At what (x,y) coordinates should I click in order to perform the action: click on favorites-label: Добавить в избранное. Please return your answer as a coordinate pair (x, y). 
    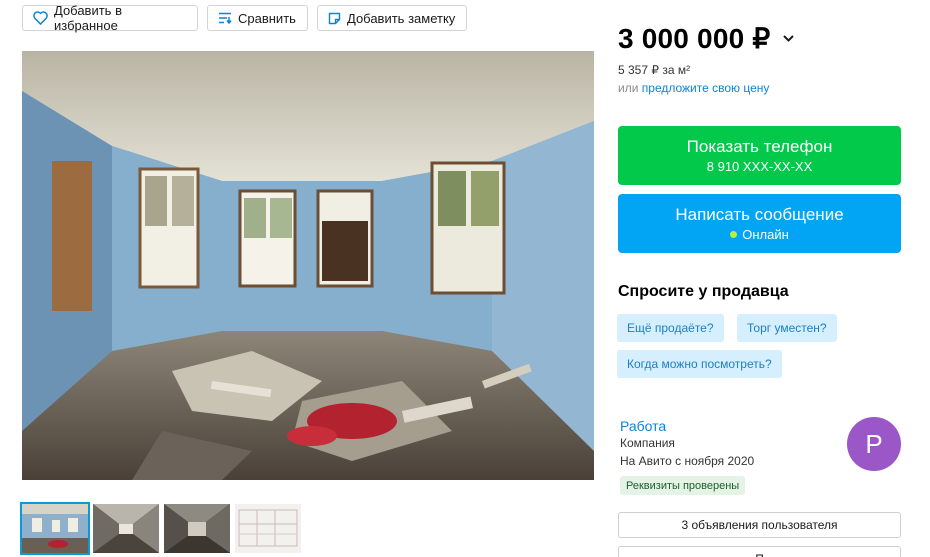
    Looking at the image, I should click on (88, 18).